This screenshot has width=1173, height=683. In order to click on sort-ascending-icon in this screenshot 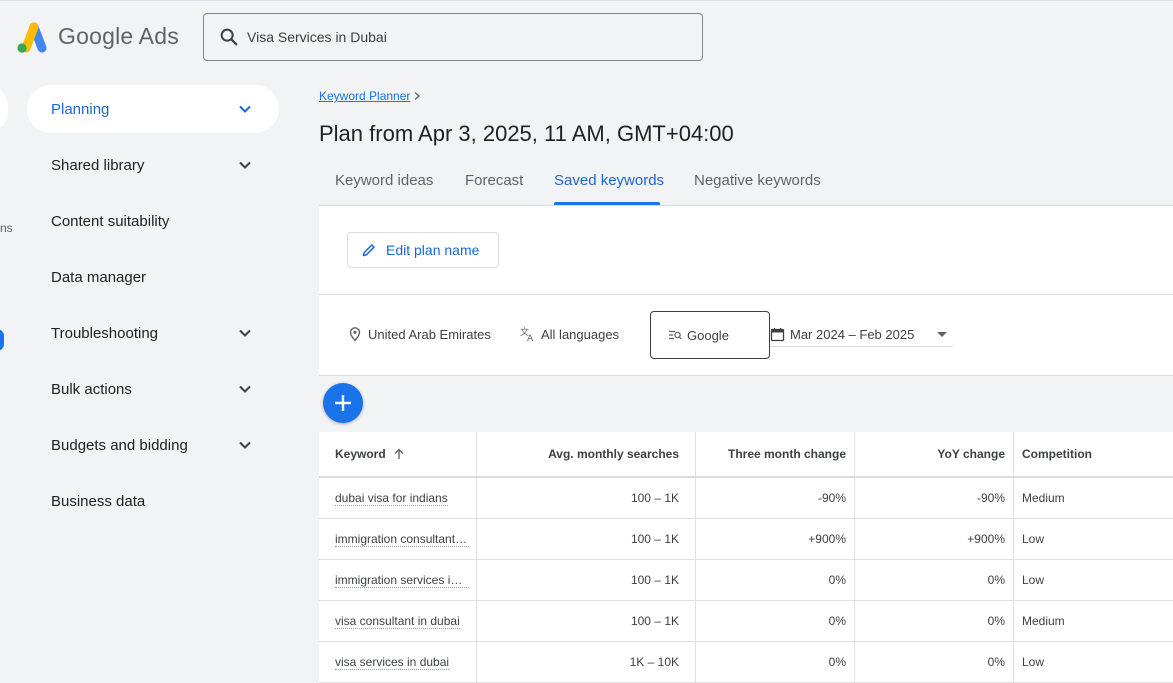, I will do `click(399, 454)`.